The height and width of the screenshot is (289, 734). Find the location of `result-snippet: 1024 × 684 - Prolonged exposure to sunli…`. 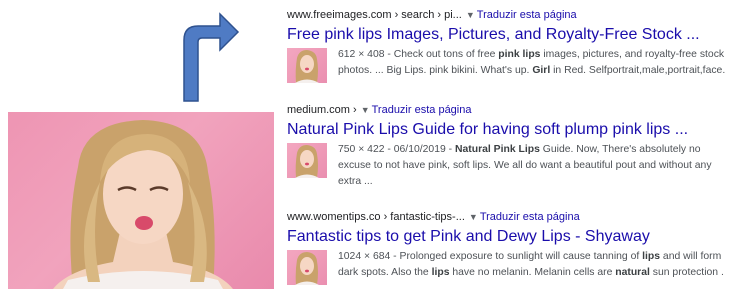

result-snippet: 1024 × 684 - Prolonged exposure to sunli… is located at coordinates (531, 264).